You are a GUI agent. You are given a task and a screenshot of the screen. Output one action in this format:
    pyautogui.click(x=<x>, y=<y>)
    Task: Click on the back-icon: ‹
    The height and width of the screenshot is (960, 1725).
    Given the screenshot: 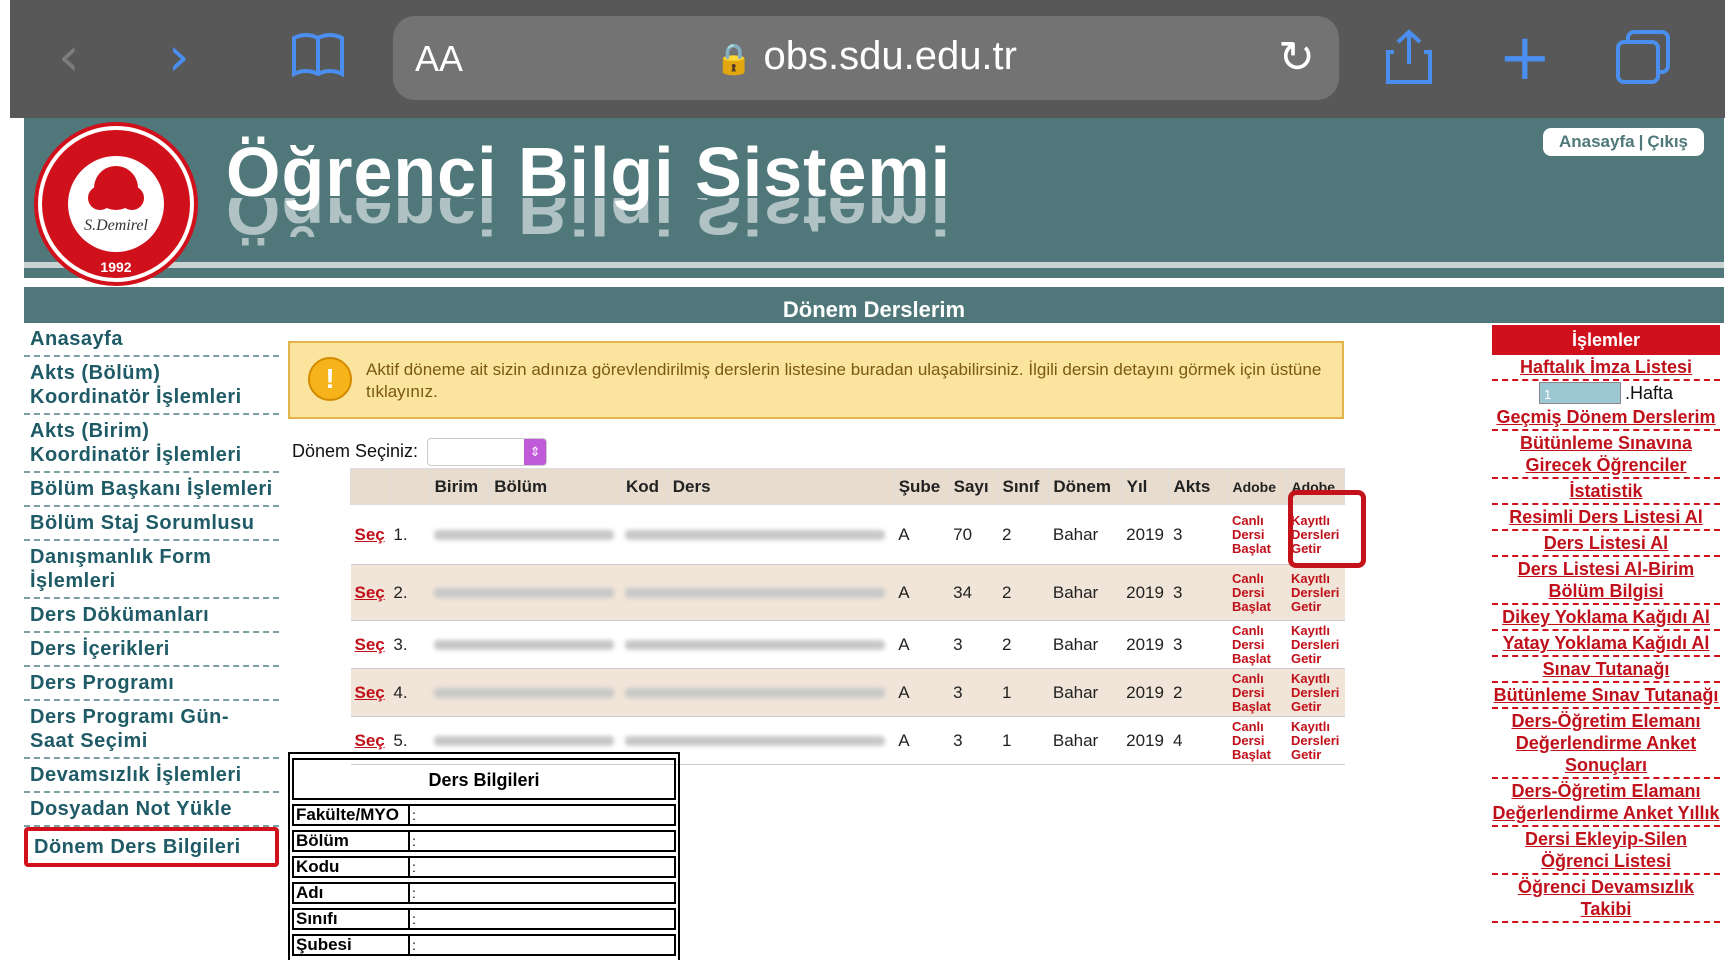 What is the action you would take?
    pyautogui.click(x=69, y=57)
    